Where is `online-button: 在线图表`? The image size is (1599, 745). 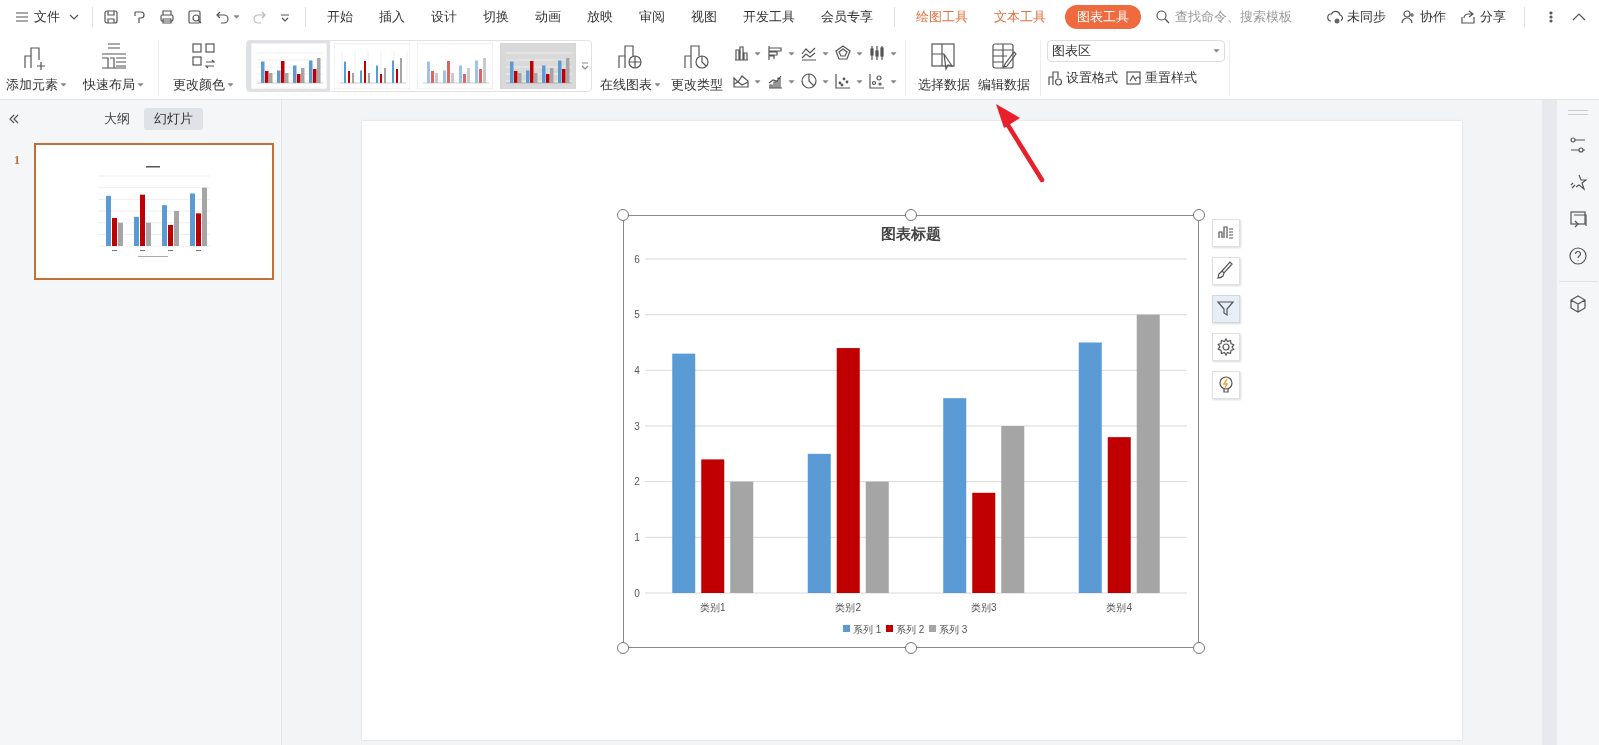 online-button: 在线图表 is located at coordinates (630, 66).